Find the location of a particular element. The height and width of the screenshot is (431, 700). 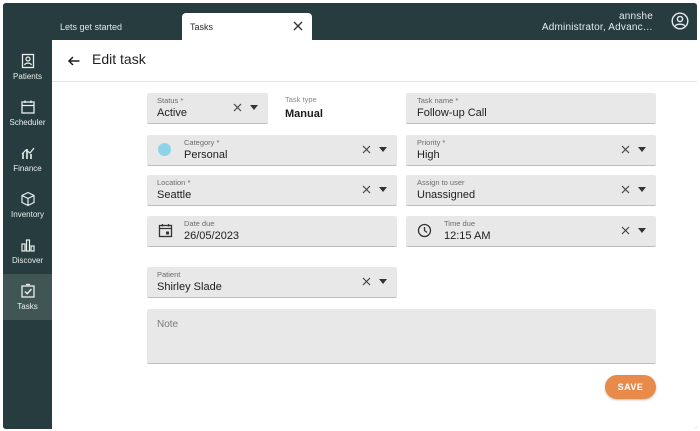

sidebar-item-finance: Finance is located at coordinates (27, 159).